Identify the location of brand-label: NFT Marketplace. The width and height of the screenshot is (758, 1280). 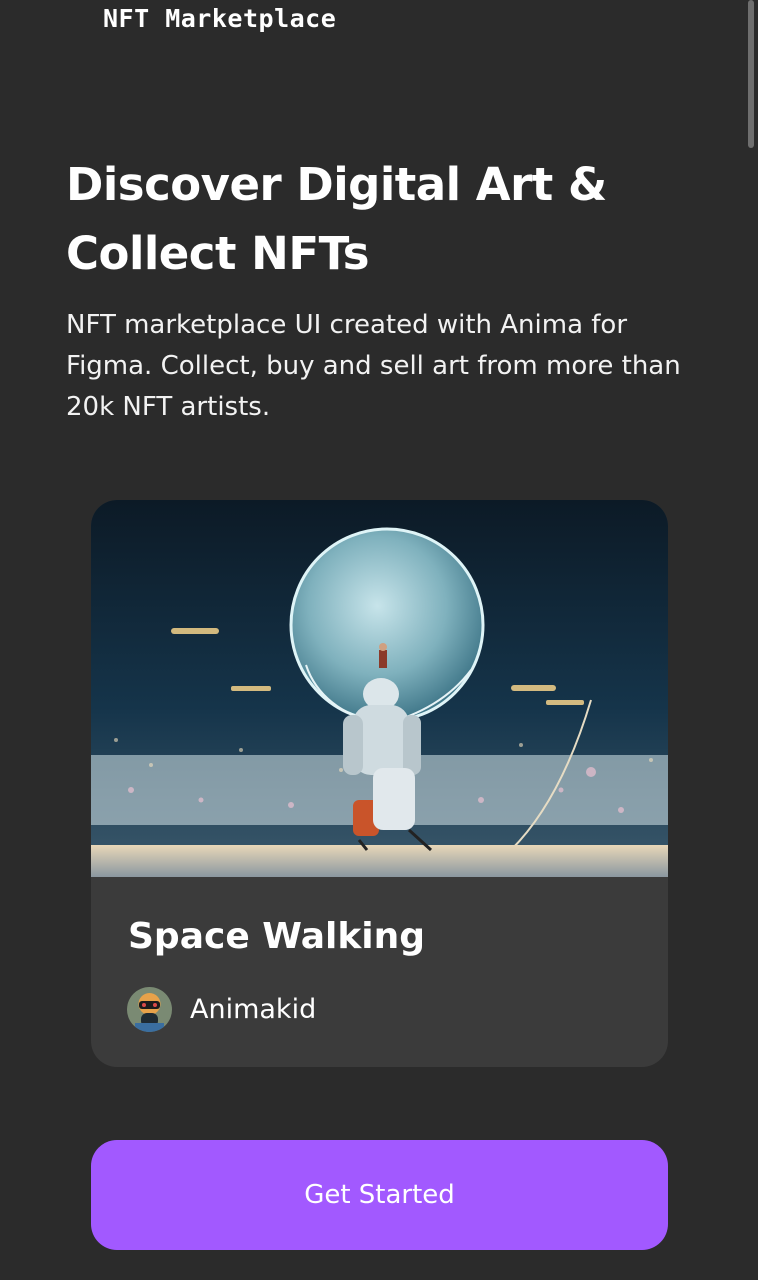
(220, 18).